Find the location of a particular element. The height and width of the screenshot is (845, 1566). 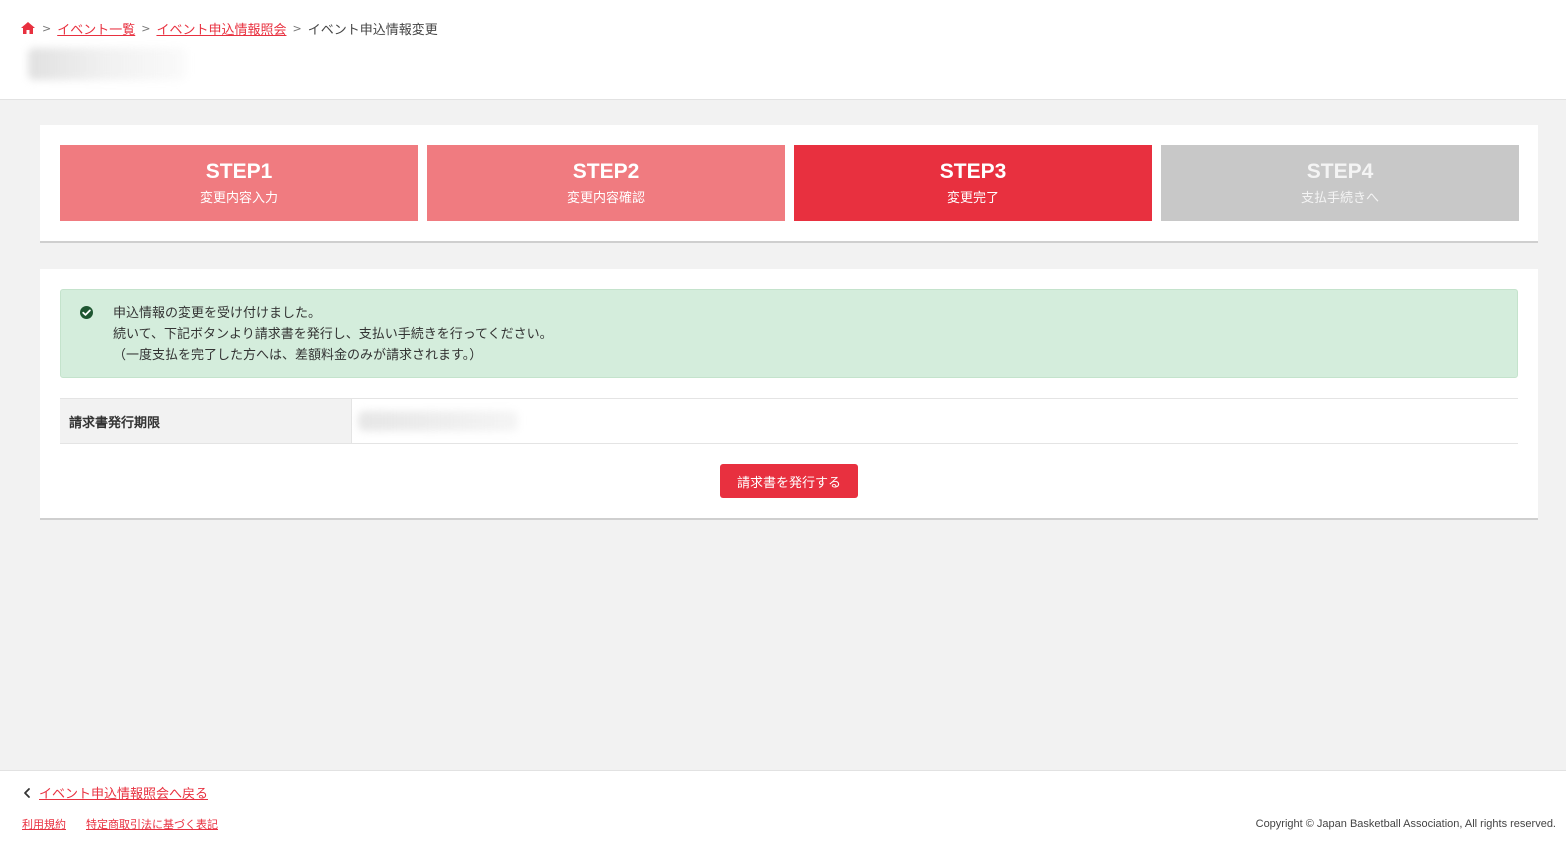

step-label: 変更内容確認 is located at coordinates (605, 198).